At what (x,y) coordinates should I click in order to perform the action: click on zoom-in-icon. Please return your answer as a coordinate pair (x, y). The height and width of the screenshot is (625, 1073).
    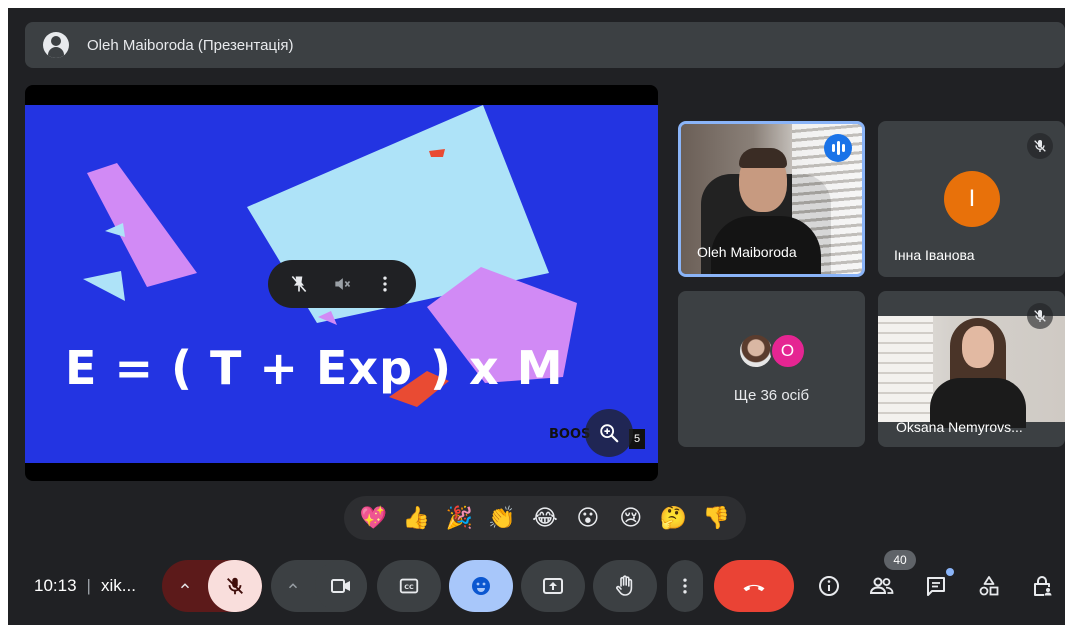
    Looking at the image, I should click on (609, 433).